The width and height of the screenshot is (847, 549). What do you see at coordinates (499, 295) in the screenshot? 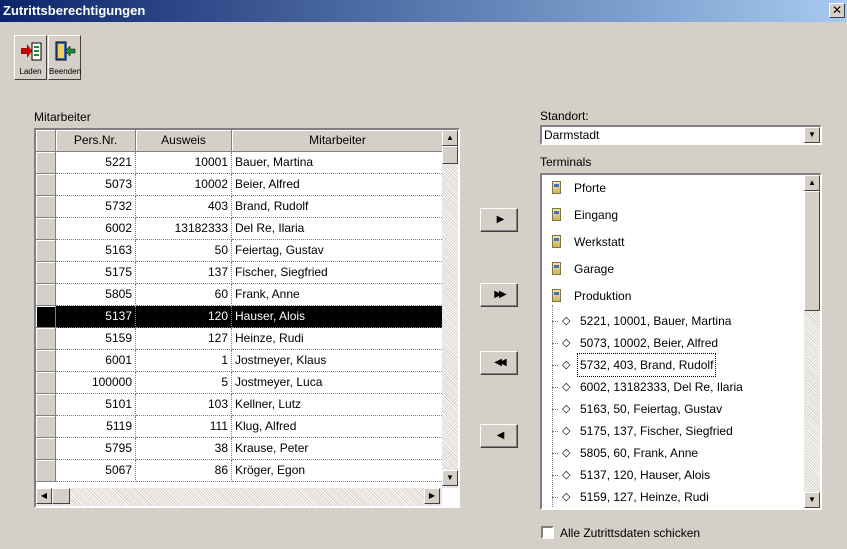
I see `add-all-button: ▶▶` at bounding box center [499, 295].